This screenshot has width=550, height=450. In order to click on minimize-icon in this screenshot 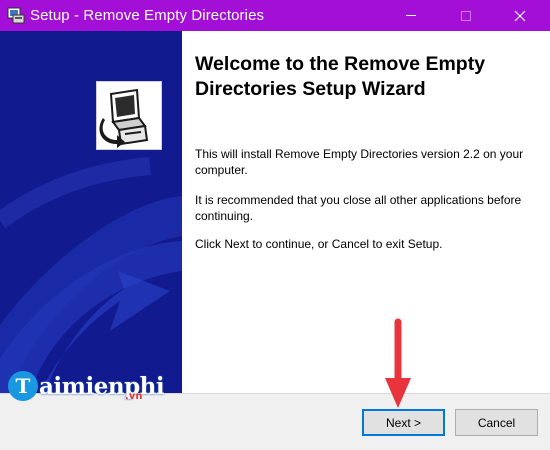, I will do `click(411, 15)`.